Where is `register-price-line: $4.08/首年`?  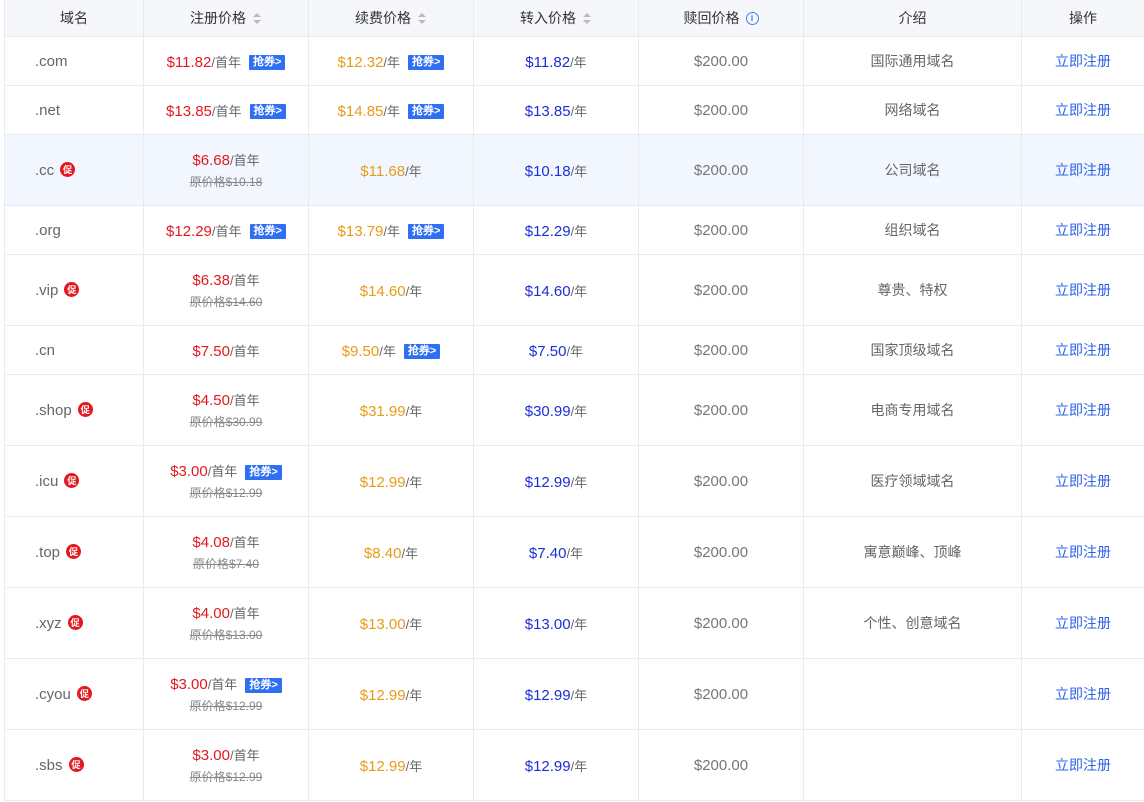
register-price-line: $4.08/首年 is located at coordinates (226, 541).